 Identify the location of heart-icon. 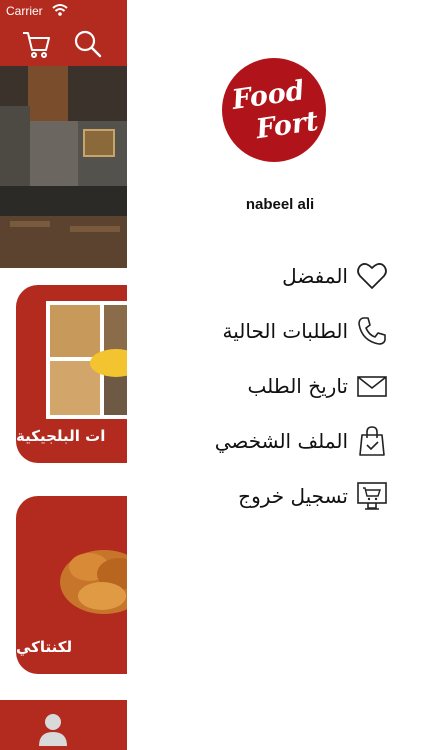
(372, 276).